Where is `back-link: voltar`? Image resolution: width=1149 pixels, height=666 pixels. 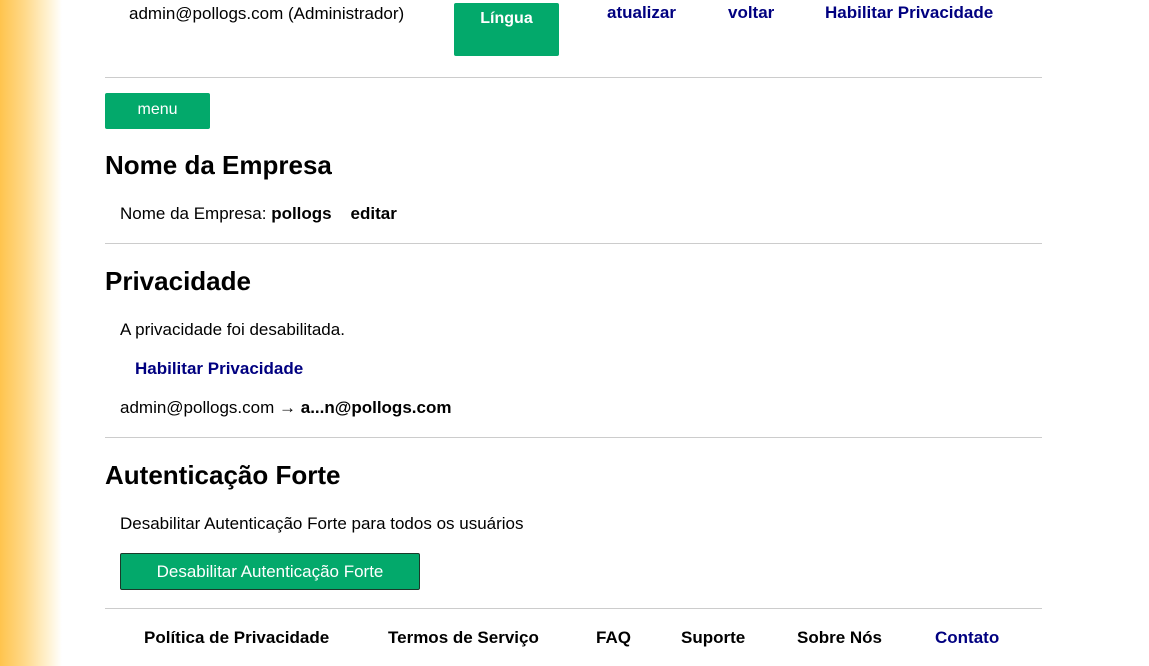
back-link: voltar is located at coordinates (751, 13).